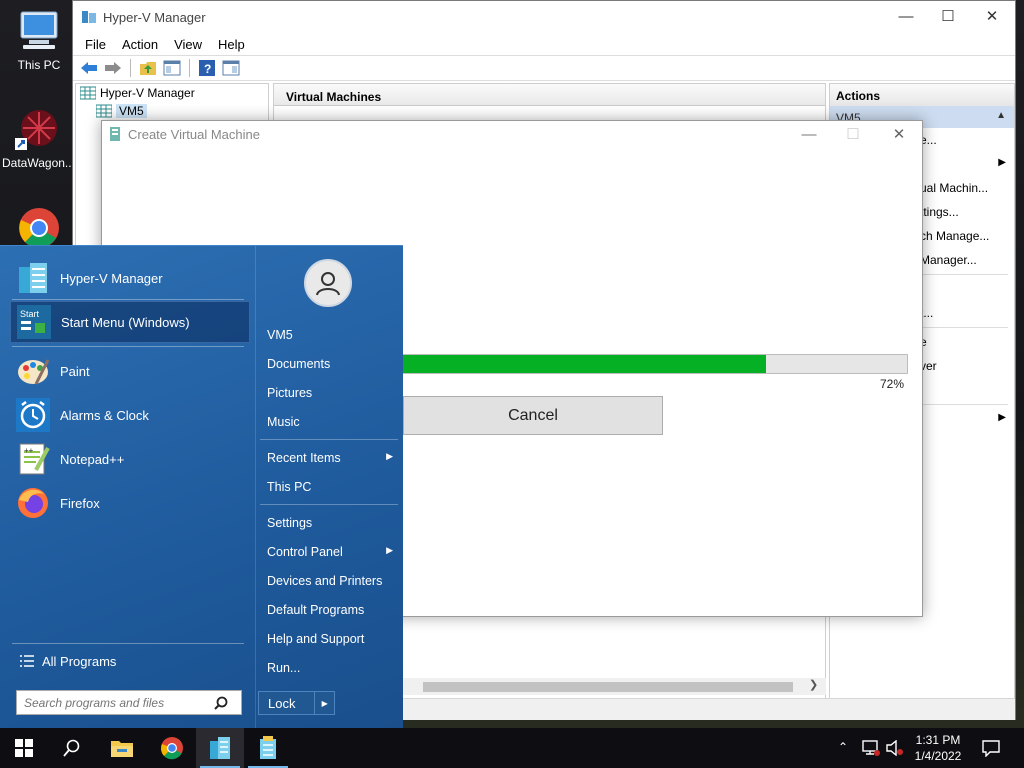 The height and width of the screenshot is (768, 1024). I want to click on scrollbar-thumb, so click(608, 687).